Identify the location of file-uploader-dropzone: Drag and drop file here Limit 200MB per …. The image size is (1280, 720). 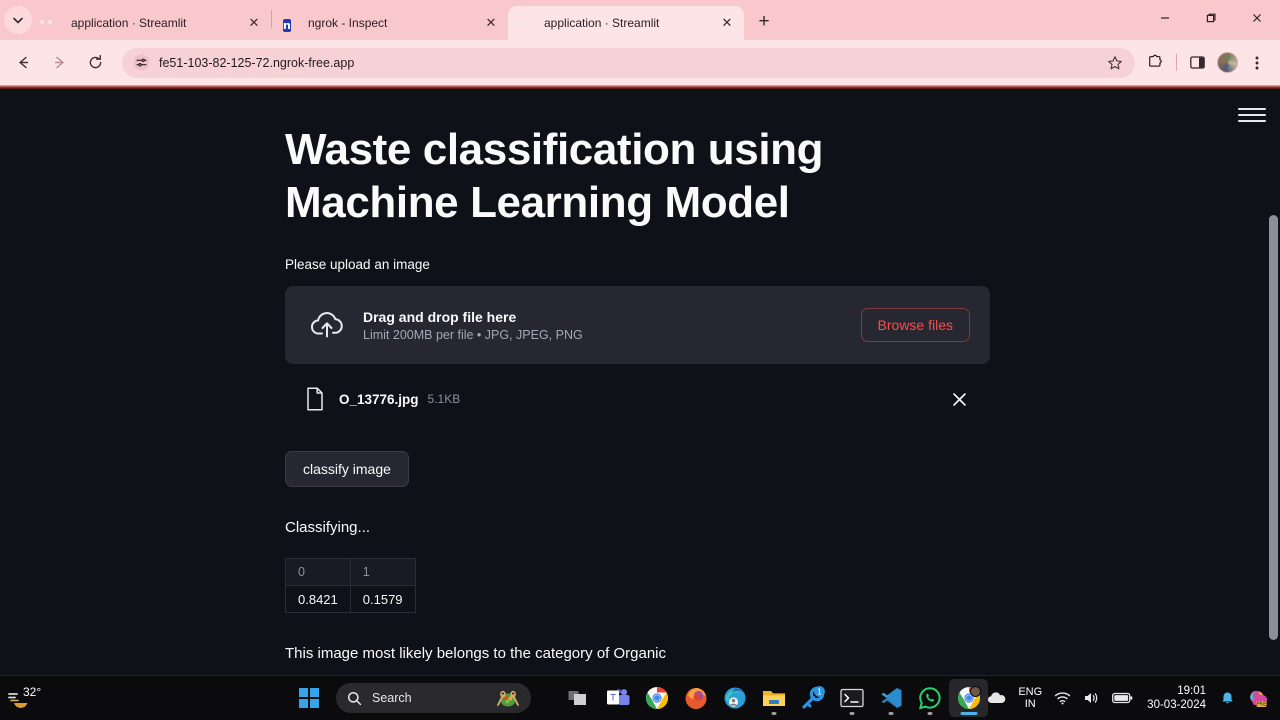
(637, 325).